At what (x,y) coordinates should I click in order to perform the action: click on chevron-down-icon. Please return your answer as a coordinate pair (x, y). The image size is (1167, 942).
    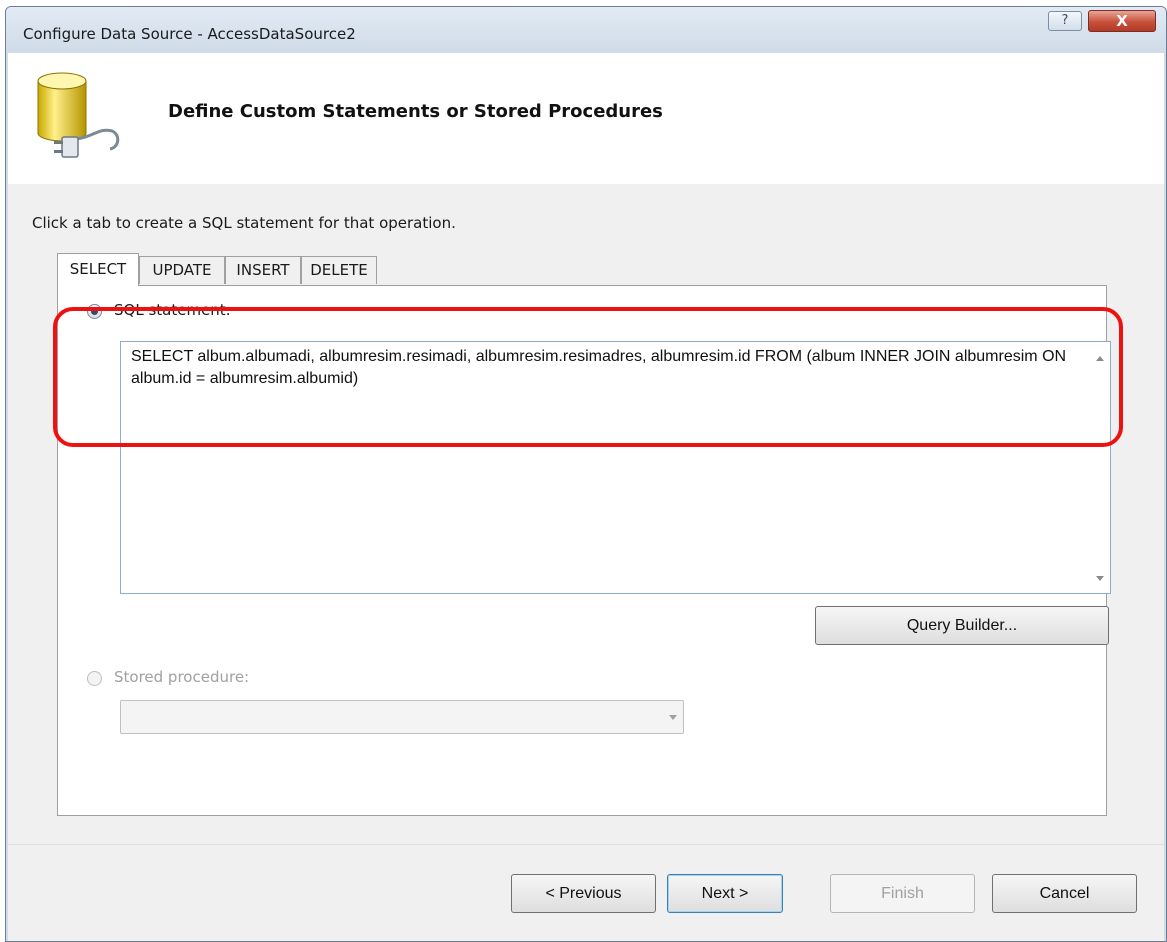
    Looking at the image, I should click on (673, 717).